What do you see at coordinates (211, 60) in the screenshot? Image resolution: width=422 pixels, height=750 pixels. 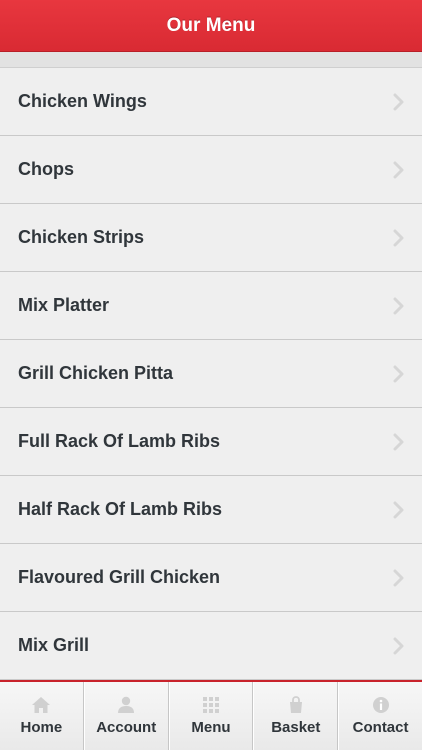 I see `list-top-spacer` at bounding box center [211, 60].